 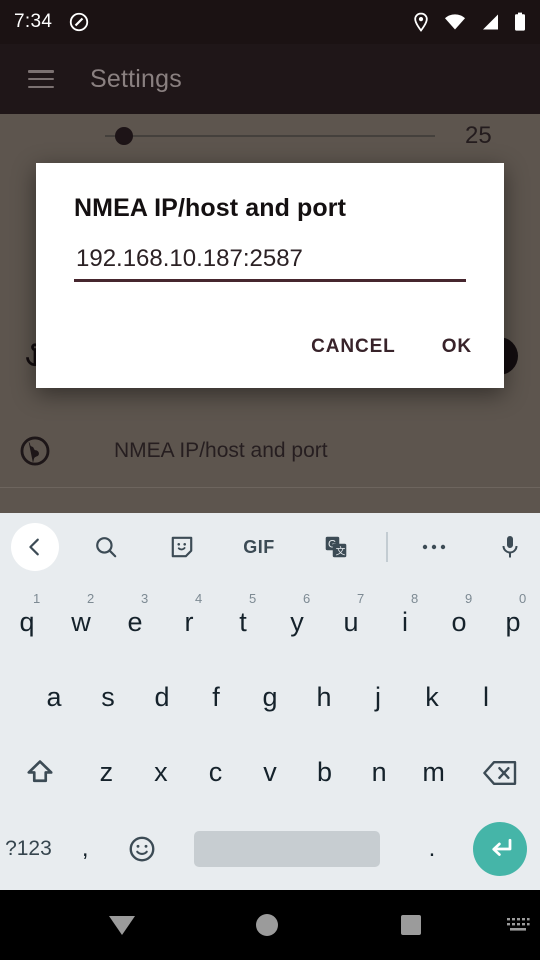 What do you see at coordinates (216, 697) in the screenshot?
I see `key-f: f` at bounding box center [216, 697].